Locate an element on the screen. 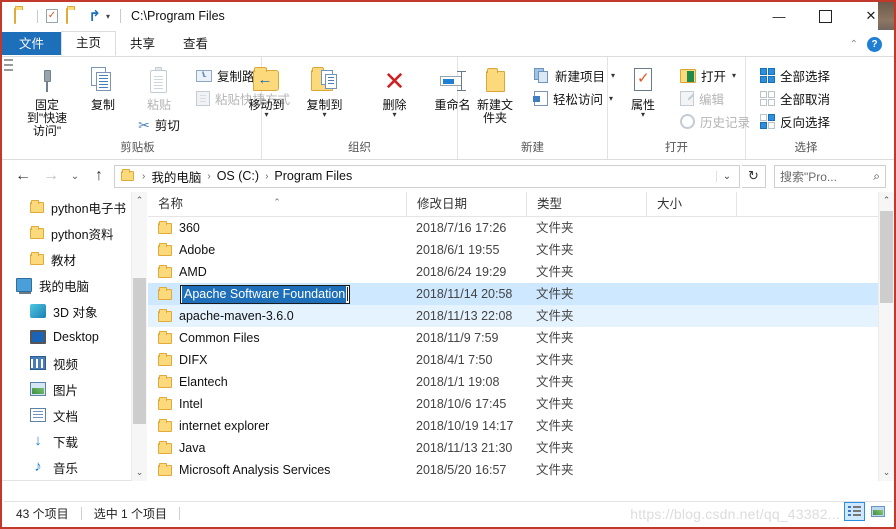  table-row: Adobe 2018/6/1 19:55 文件夹 is located at coordinates (521, 250).